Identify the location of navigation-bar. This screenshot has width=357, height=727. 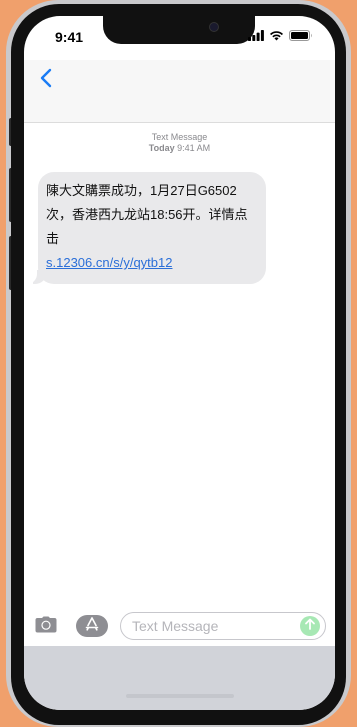
(179, 91).